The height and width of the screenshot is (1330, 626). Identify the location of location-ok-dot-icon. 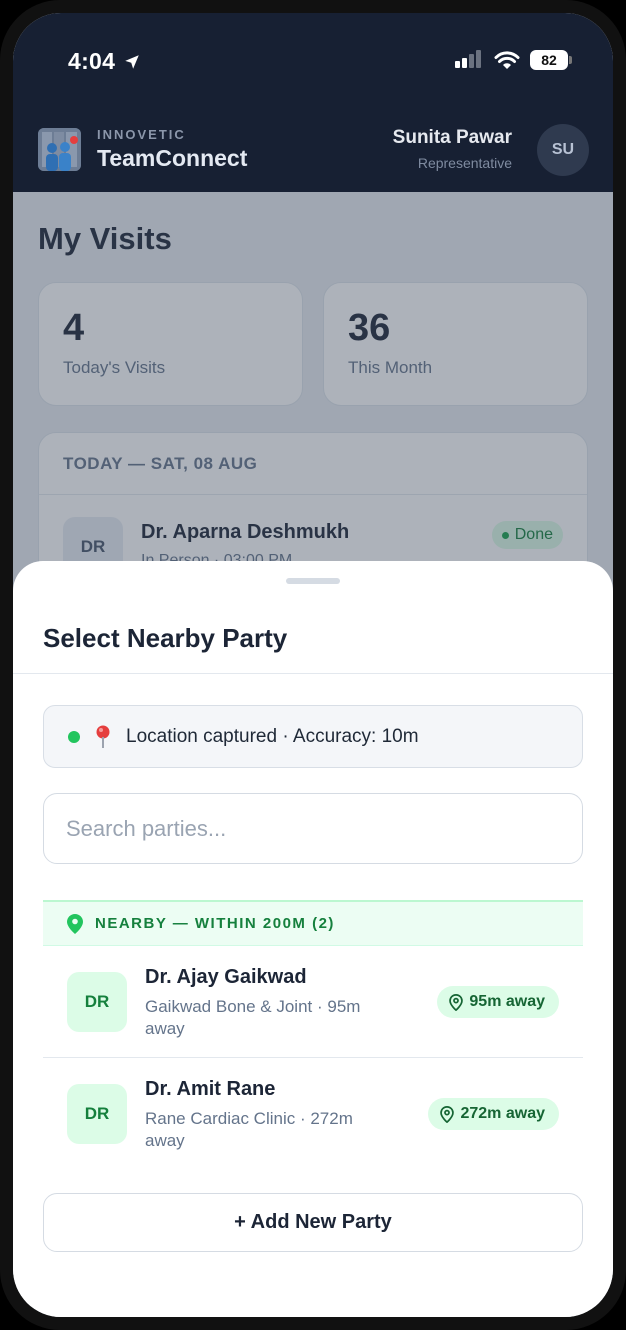
(74, 736).